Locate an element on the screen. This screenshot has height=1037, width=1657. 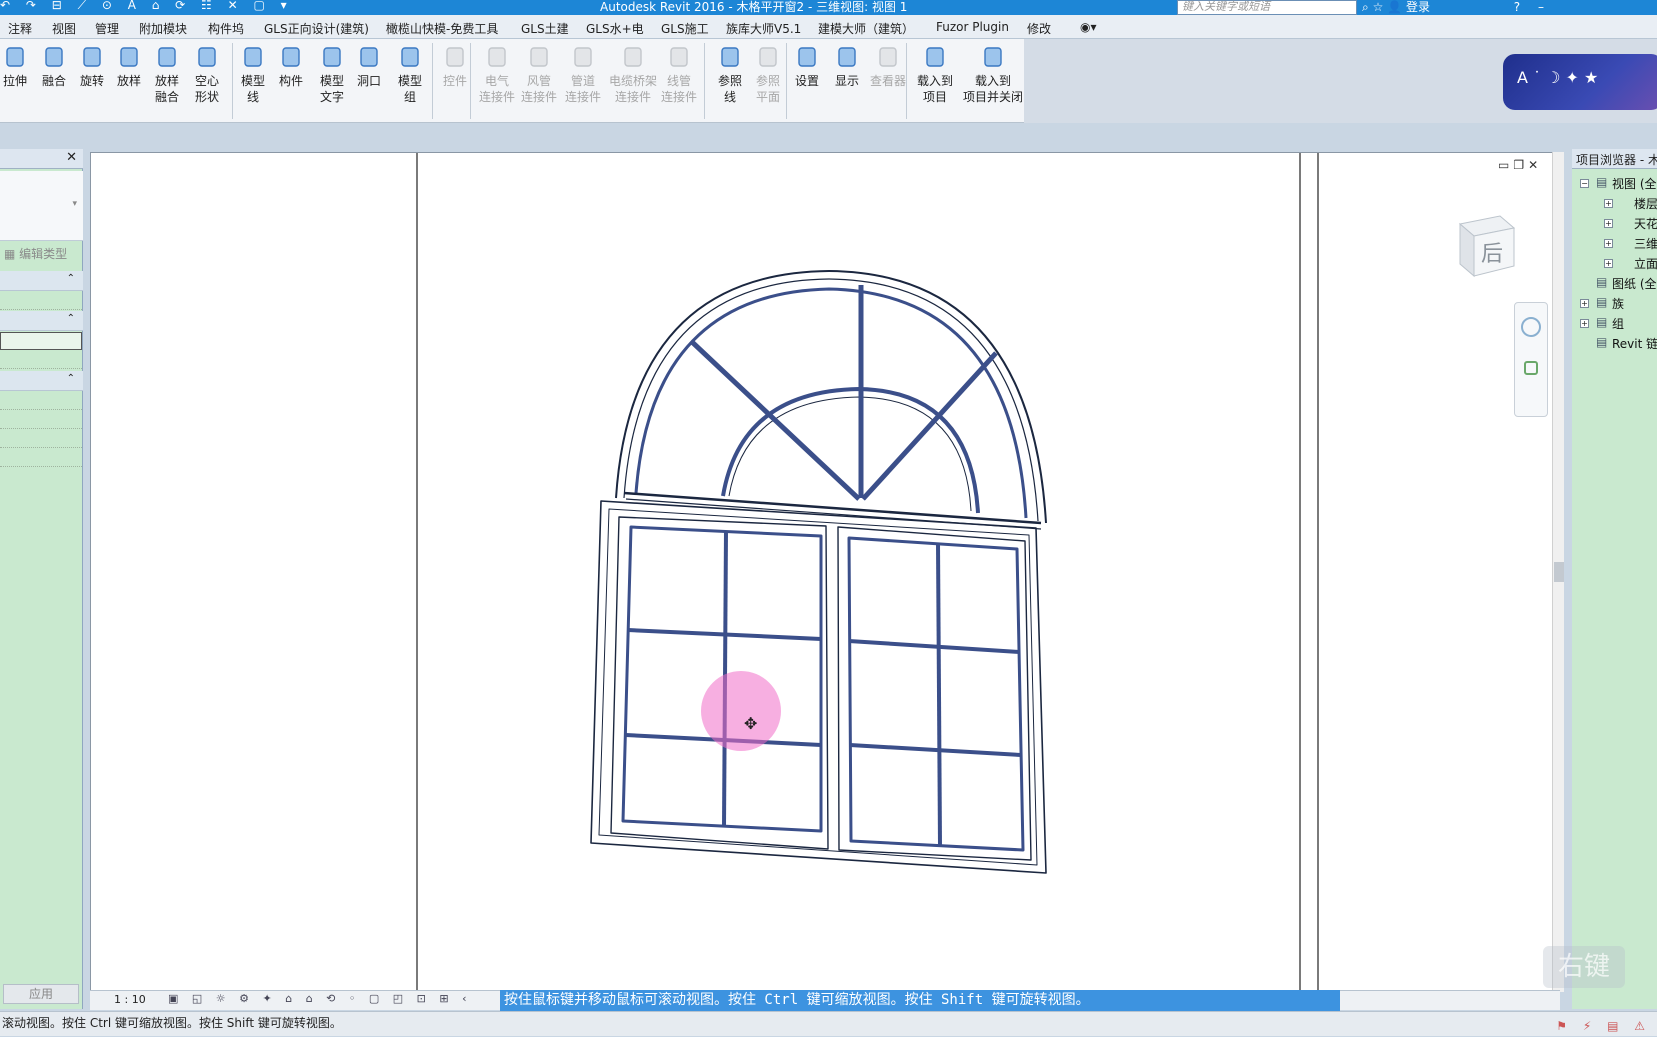
help-icon: ? is located at coordinates (1517, 7).